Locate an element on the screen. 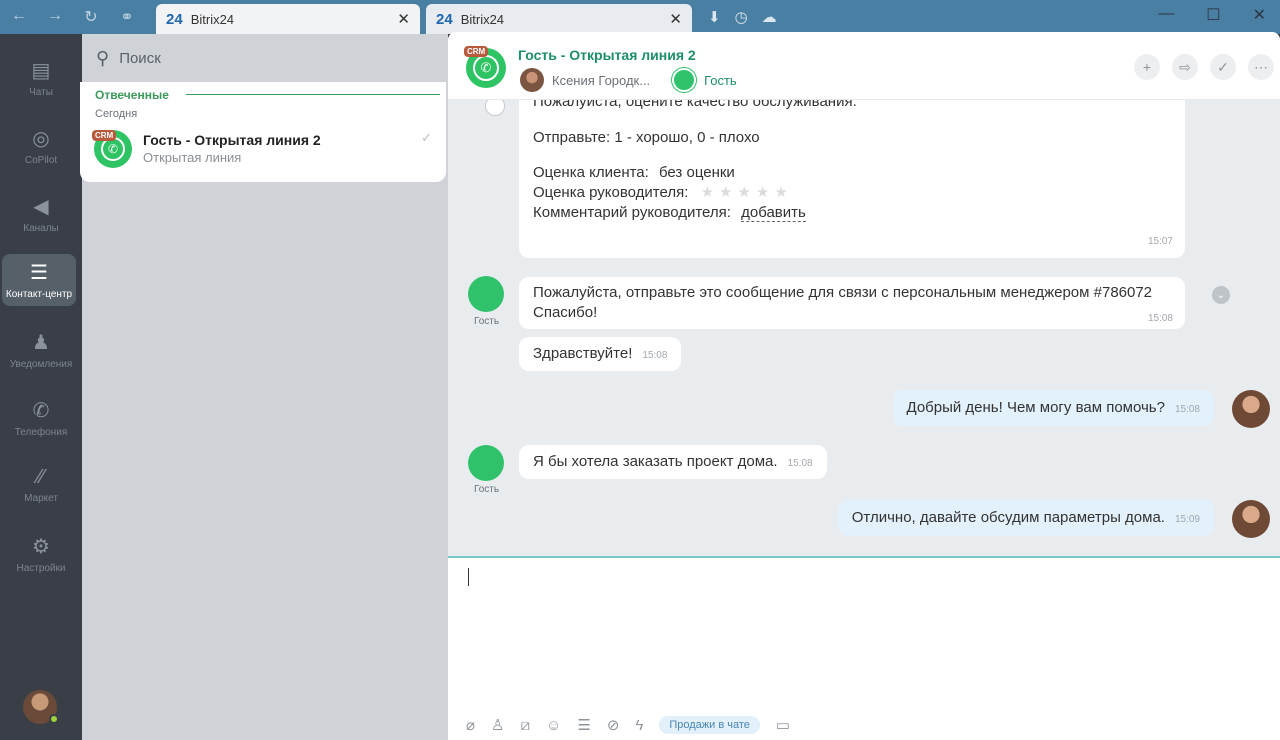 The width and height of the screenshot is (1280, 740). message-text: Добрый день! Чем могу вам помочь? is located at coordinates (1035, 407).